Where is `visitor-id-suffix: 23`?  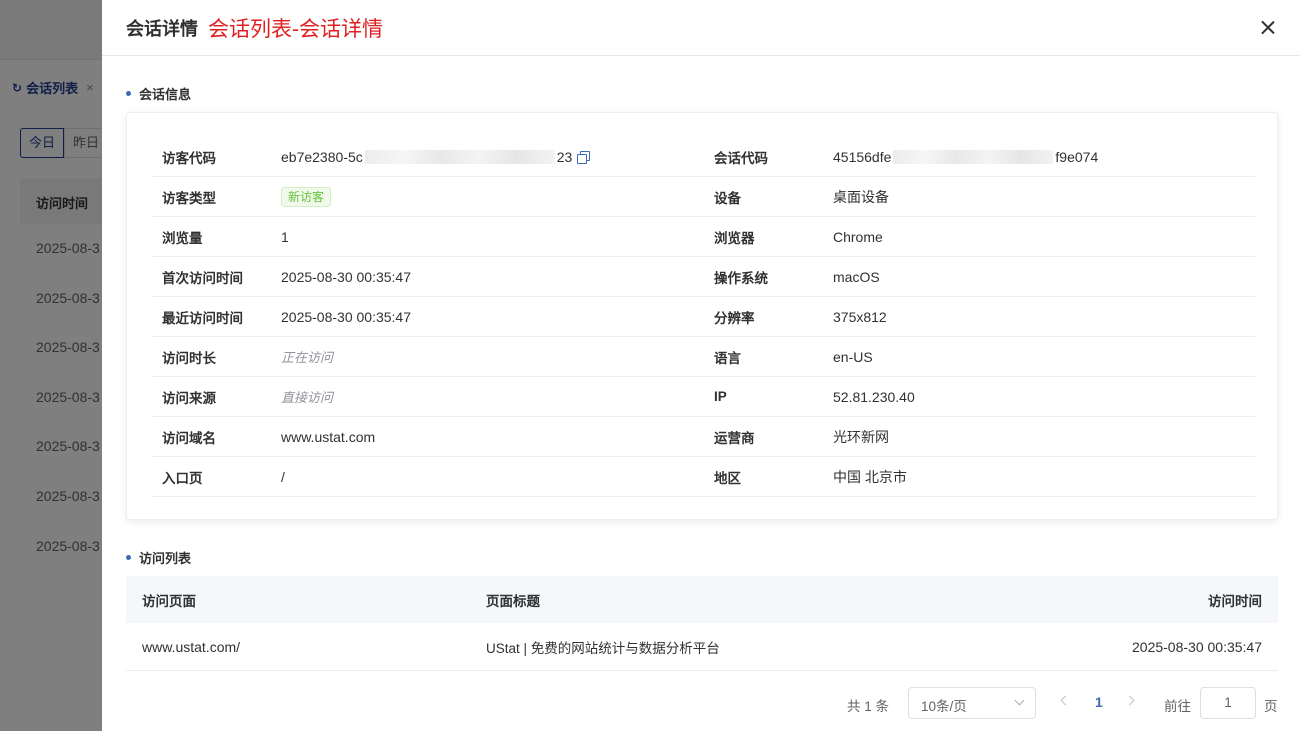
visitor-id-suffix: 23 is located at coordinates (564, 156).